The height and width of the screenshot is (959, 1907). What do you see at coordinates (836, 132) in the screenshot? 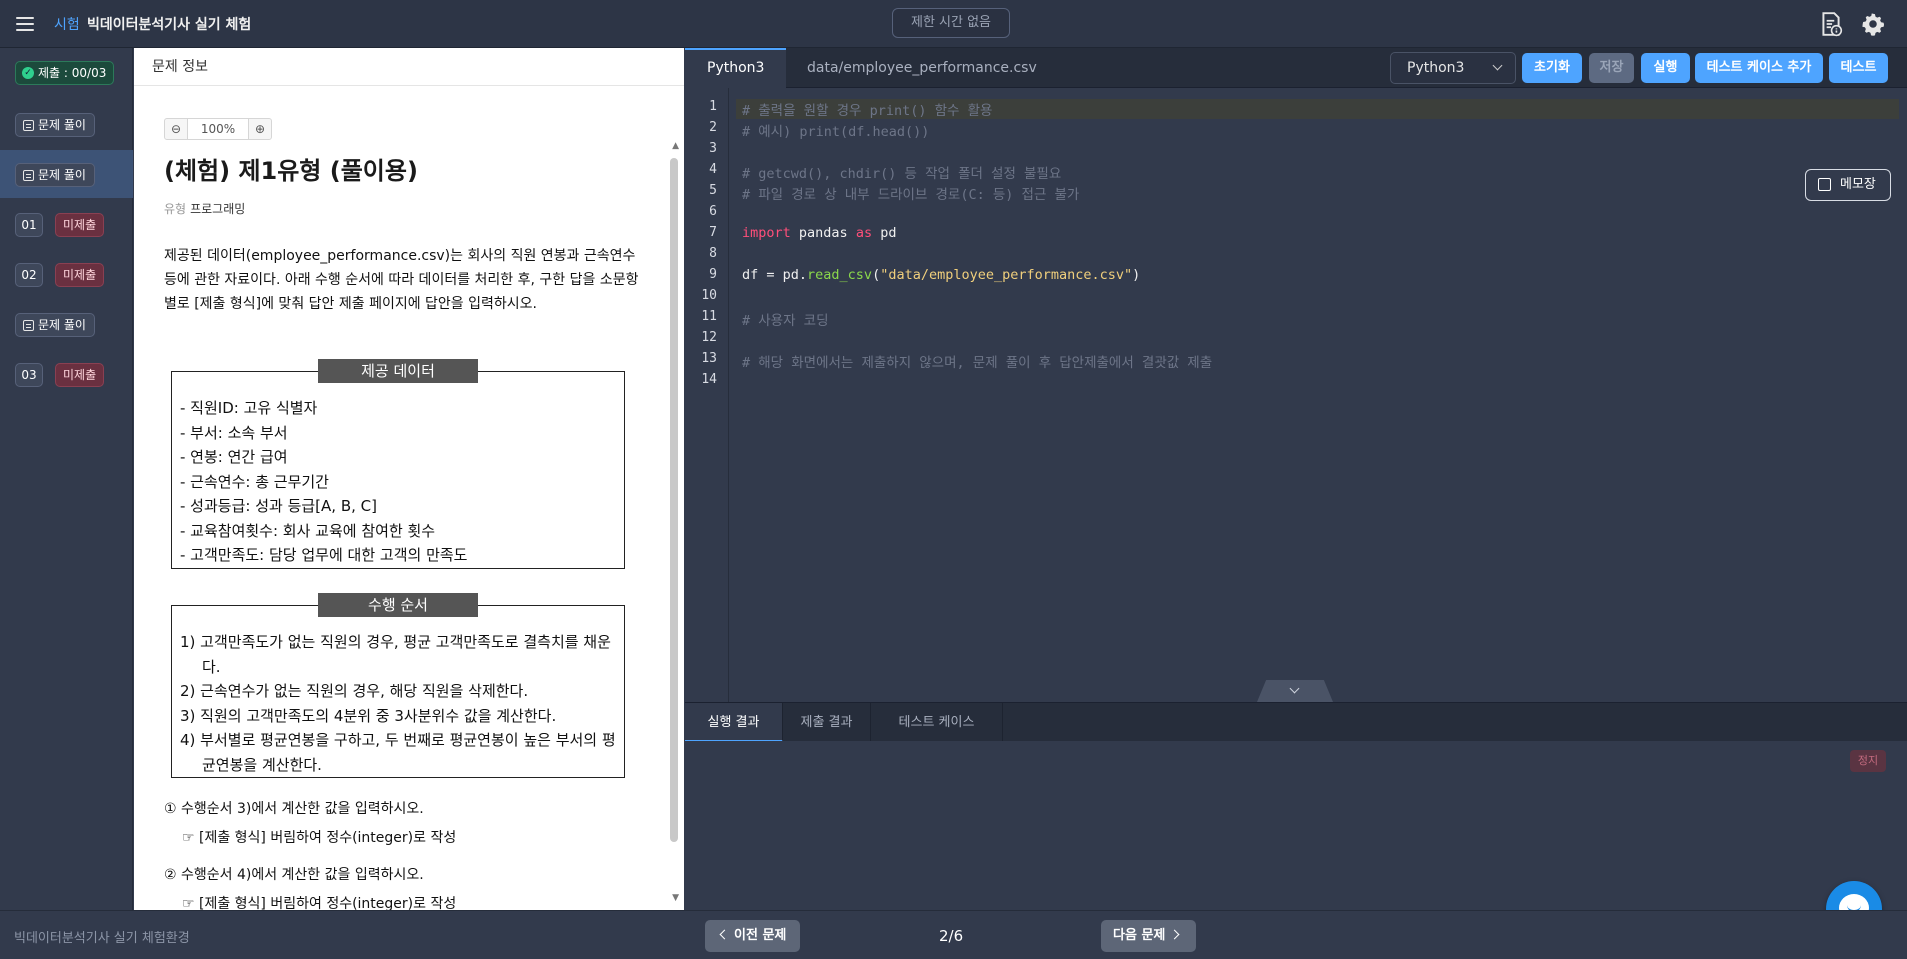
I see `code-line-comment: # 예시) print(df.head())` at bounding box center [836, 132].